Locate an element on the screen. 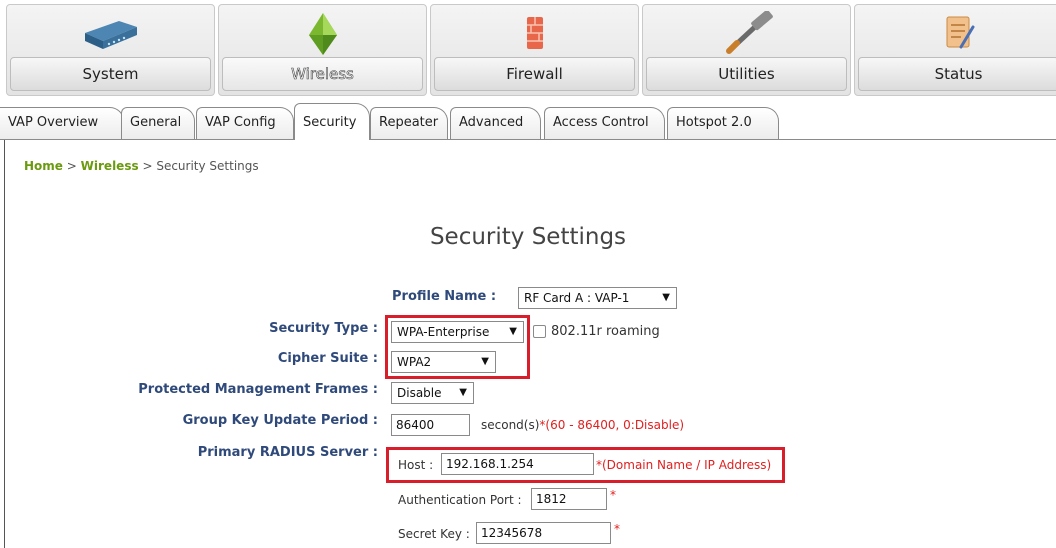 The height and width of the screenshot is (548, 1056). auth-port-label: Authentication Port : is located at coordinates (460, 500).